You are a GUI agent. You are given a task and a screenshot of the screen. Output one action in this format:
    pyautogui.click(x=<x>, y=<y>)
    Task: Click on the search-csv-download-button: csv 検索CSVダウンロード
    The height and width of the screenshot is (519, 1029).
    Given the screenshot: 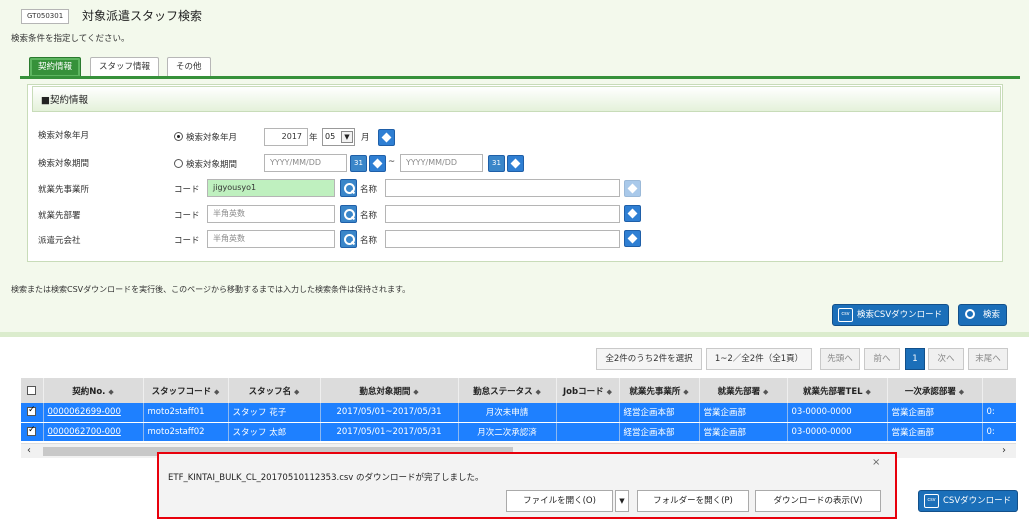 What is the action you would take?
    pyautogui.click(x=891, y=315)
    